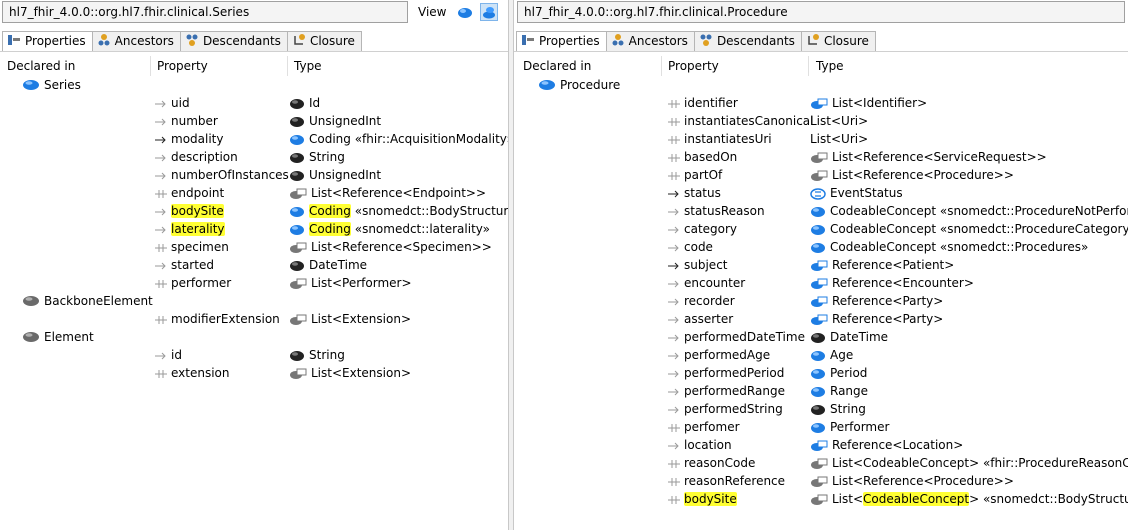 Image resolution: width=1128 pixels, height=530 pixels. Describe the element at coordinates (104, 40) in the screenshot. I see `ancestors-icon` at that location.